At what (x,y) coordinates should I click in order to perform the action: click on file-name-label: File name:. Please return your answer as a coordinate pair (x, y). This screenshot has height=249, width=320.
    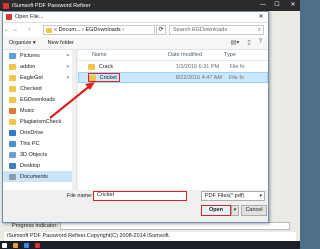
    Looking at the image, I should click on (80, 196).